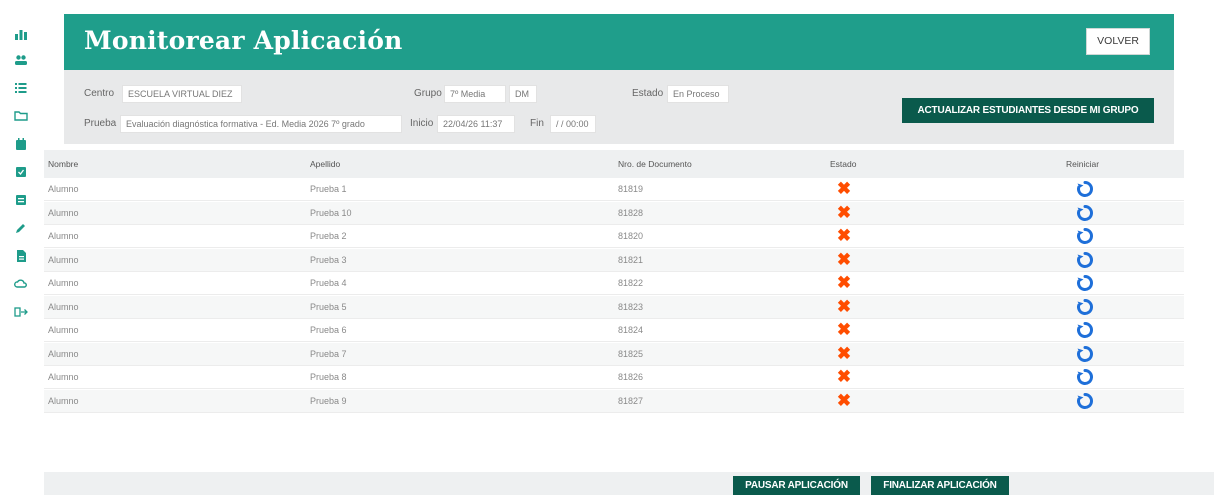  I want to click on cell-documento: 81820, so click(631, 236).